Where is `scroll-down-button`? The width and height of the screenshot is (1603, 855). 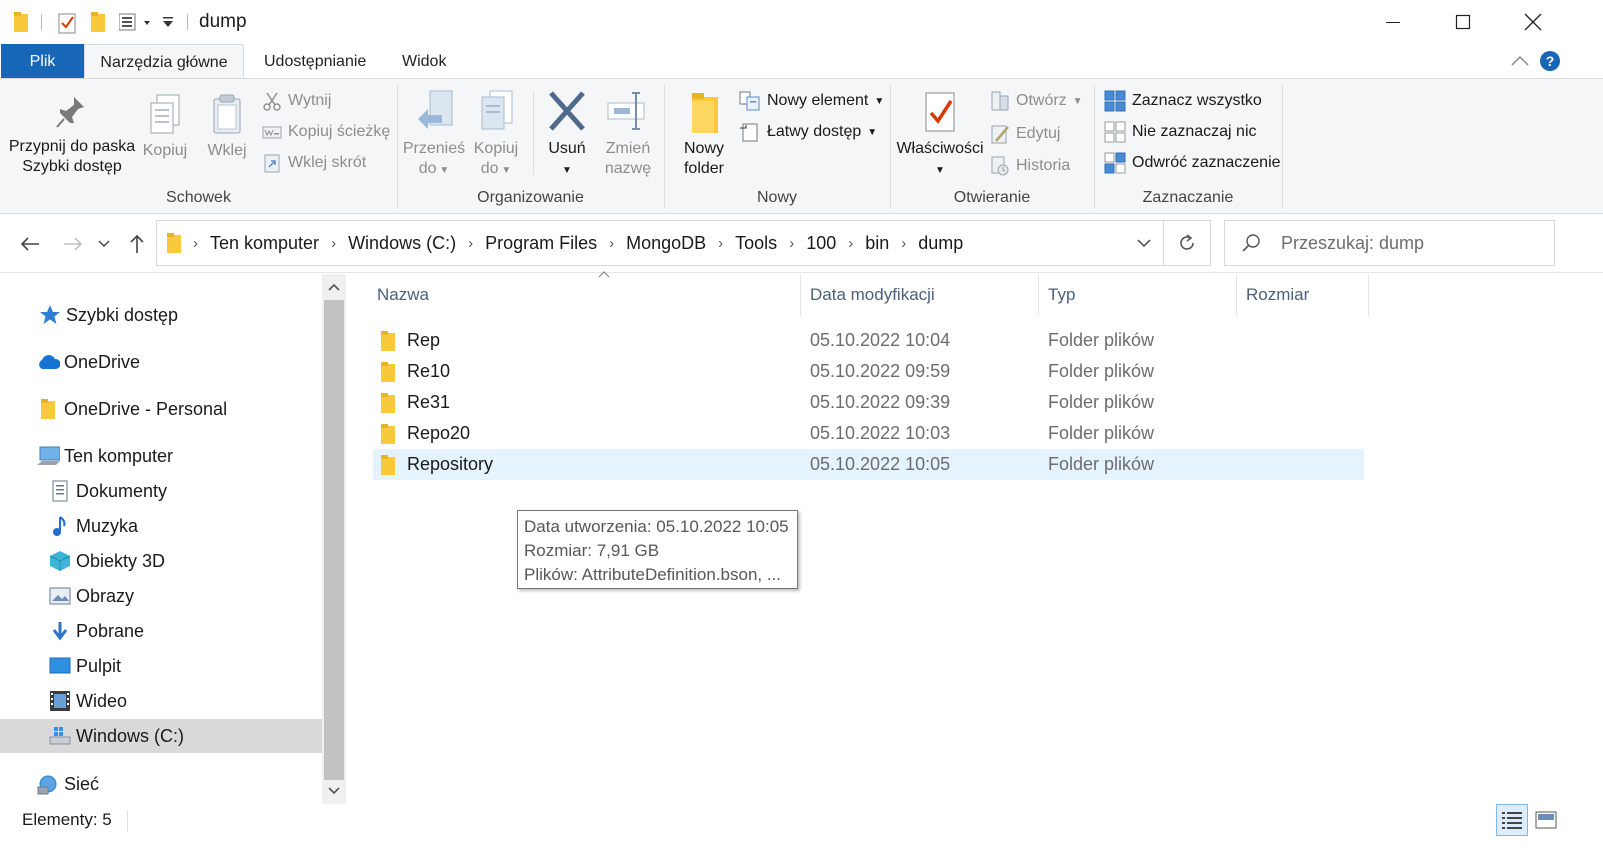
scroll-down-button is located at coordinates (334, 791).